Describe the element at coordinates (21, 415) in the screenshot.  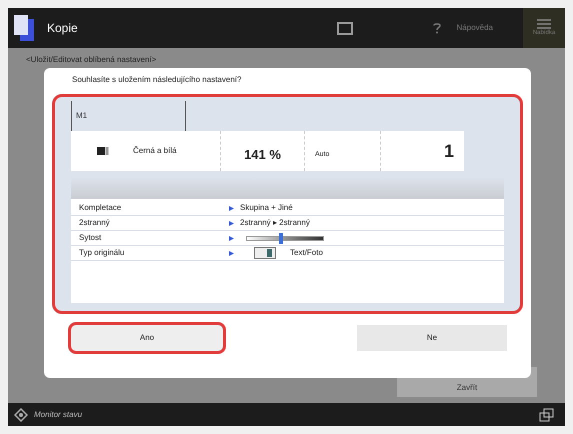
I see `diamond-icon` at that location.